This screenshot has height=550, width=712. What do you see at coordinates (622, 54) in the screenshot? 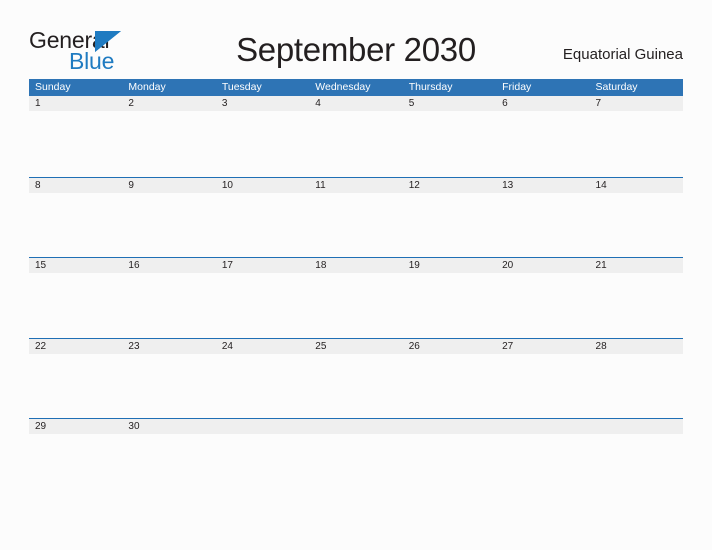
I see `region-label: Equatorial Guinea` at bounding box center [622, 54].